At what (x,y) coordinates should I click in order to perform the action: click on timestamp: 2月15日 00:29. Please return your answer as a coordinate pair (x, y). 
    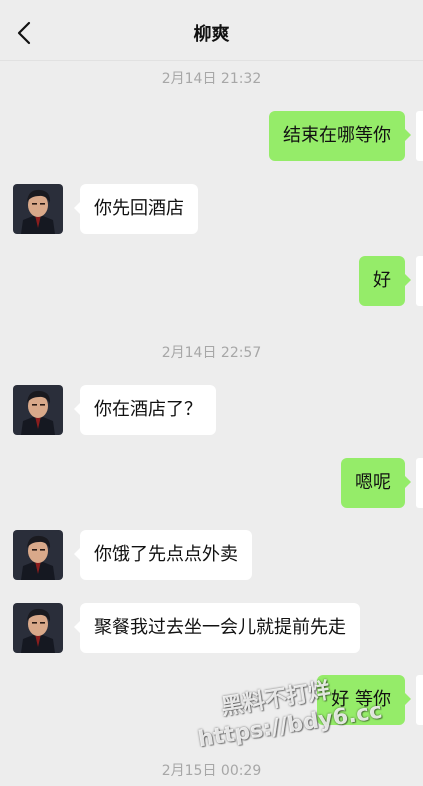
    Looking at the image, I should click on (211, 771).